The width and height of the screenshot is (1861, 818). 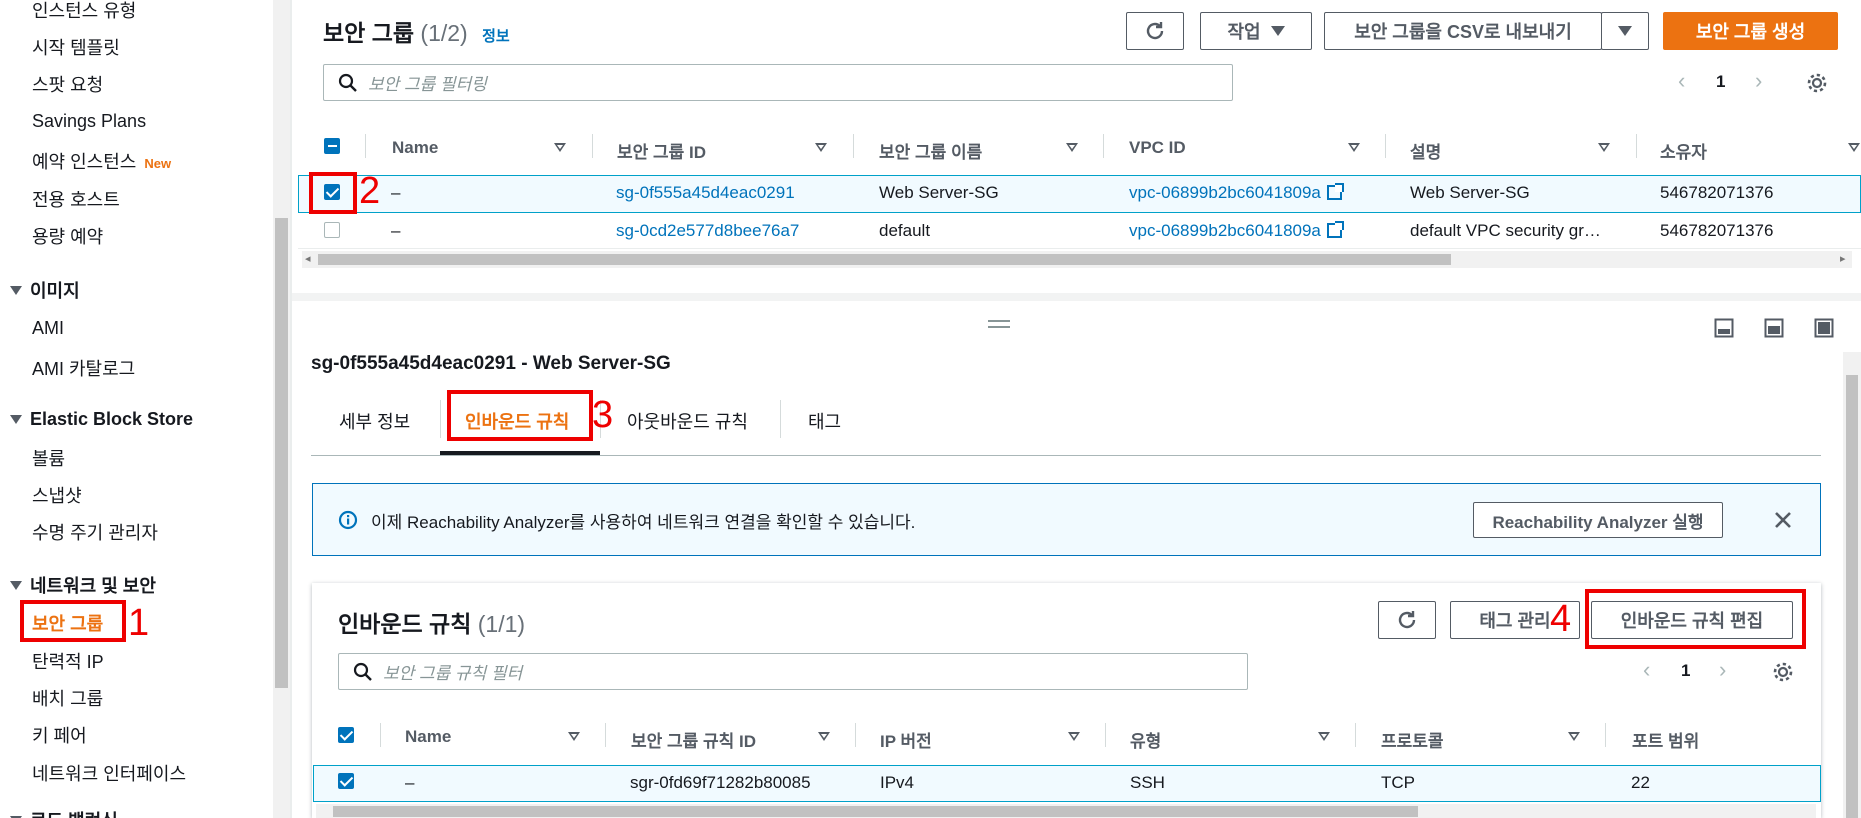 What do you see at coordinates (59, 735) in the screenshot?
I see `sidebar-item-key-pairs: 키 페어` at bounding box center [59, 735].